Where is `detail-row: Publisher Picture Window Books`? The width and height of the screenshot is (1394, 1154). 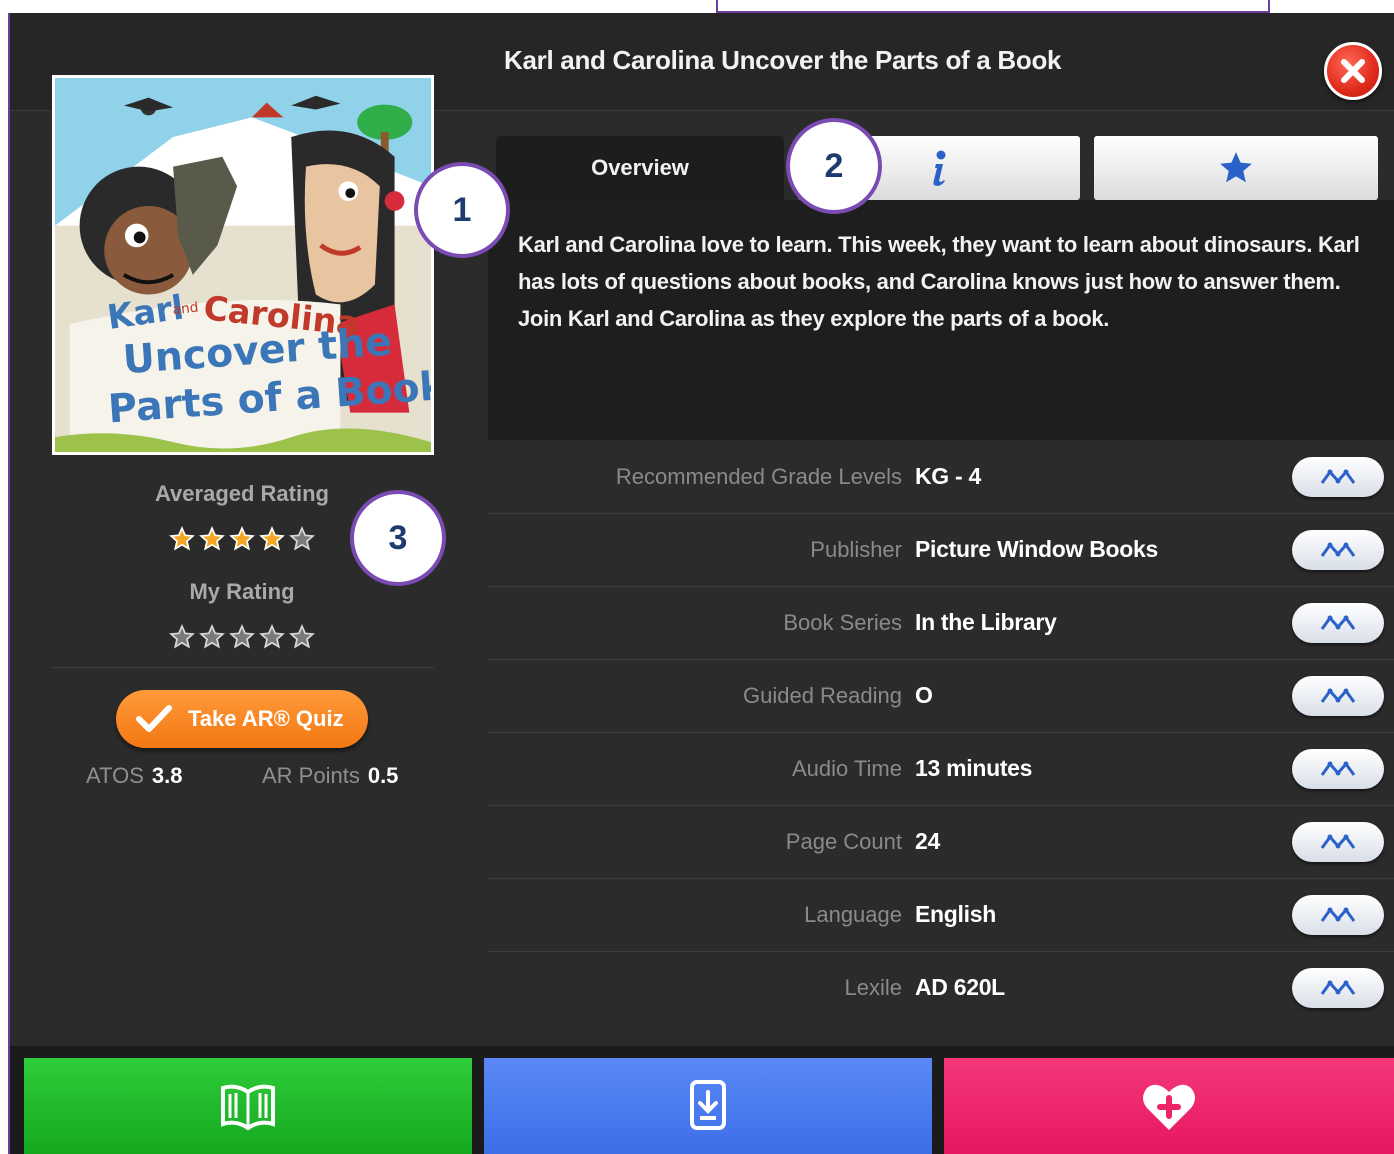 detail-row: Publisher Picture Window Books is located at coordinates (941, 550).